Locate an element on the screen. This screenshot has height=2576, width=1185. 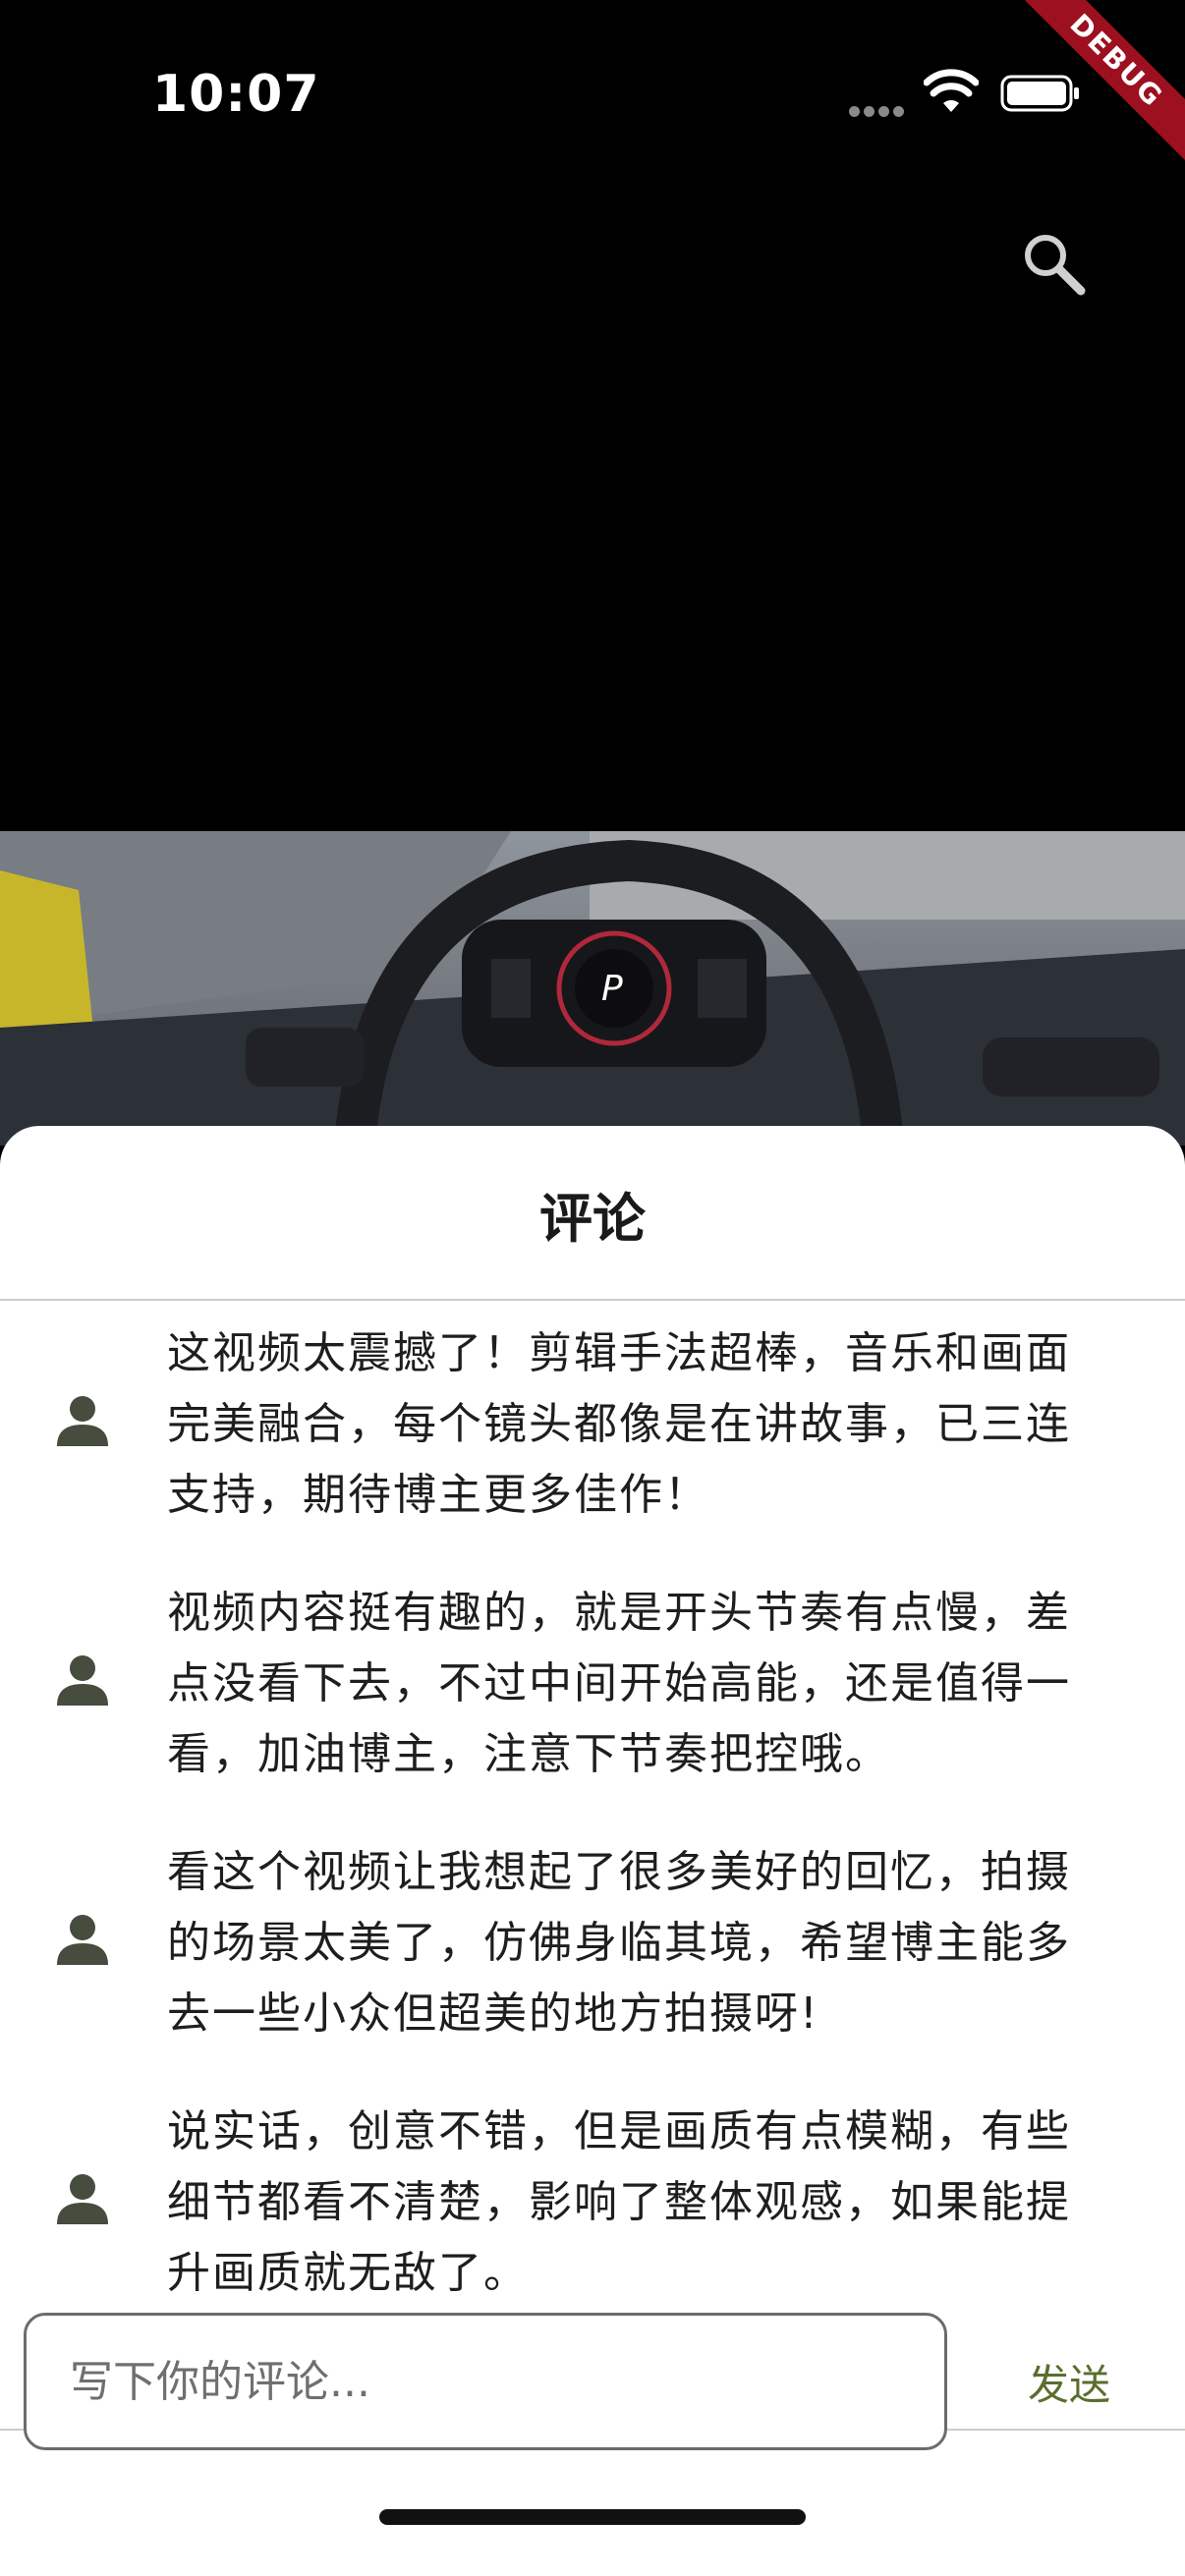
send-button: 发送 is located at coordinates (1069, 2381).